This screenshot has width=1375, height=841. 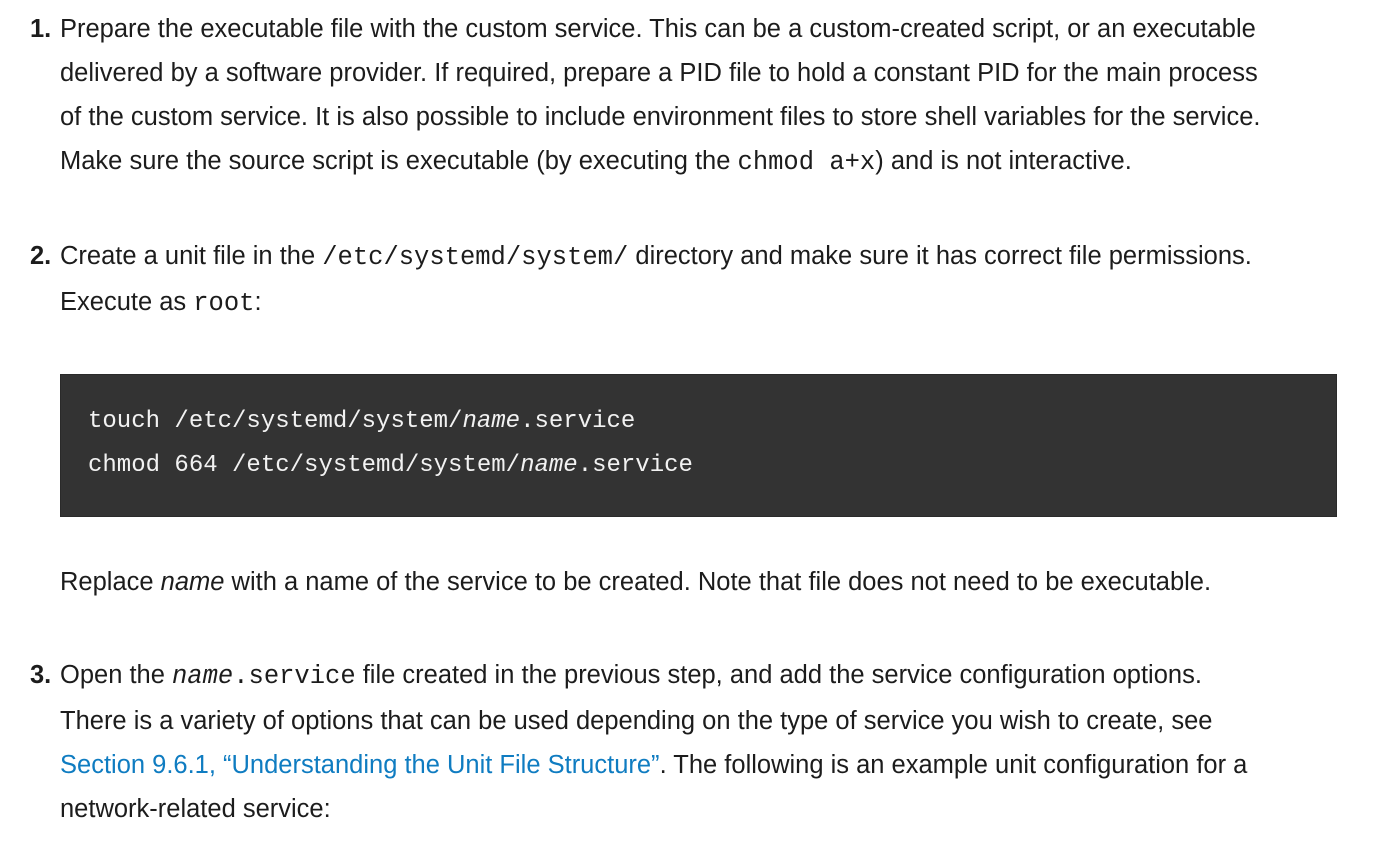 I want to click on inline-code: root, so click(x=224, y=303).